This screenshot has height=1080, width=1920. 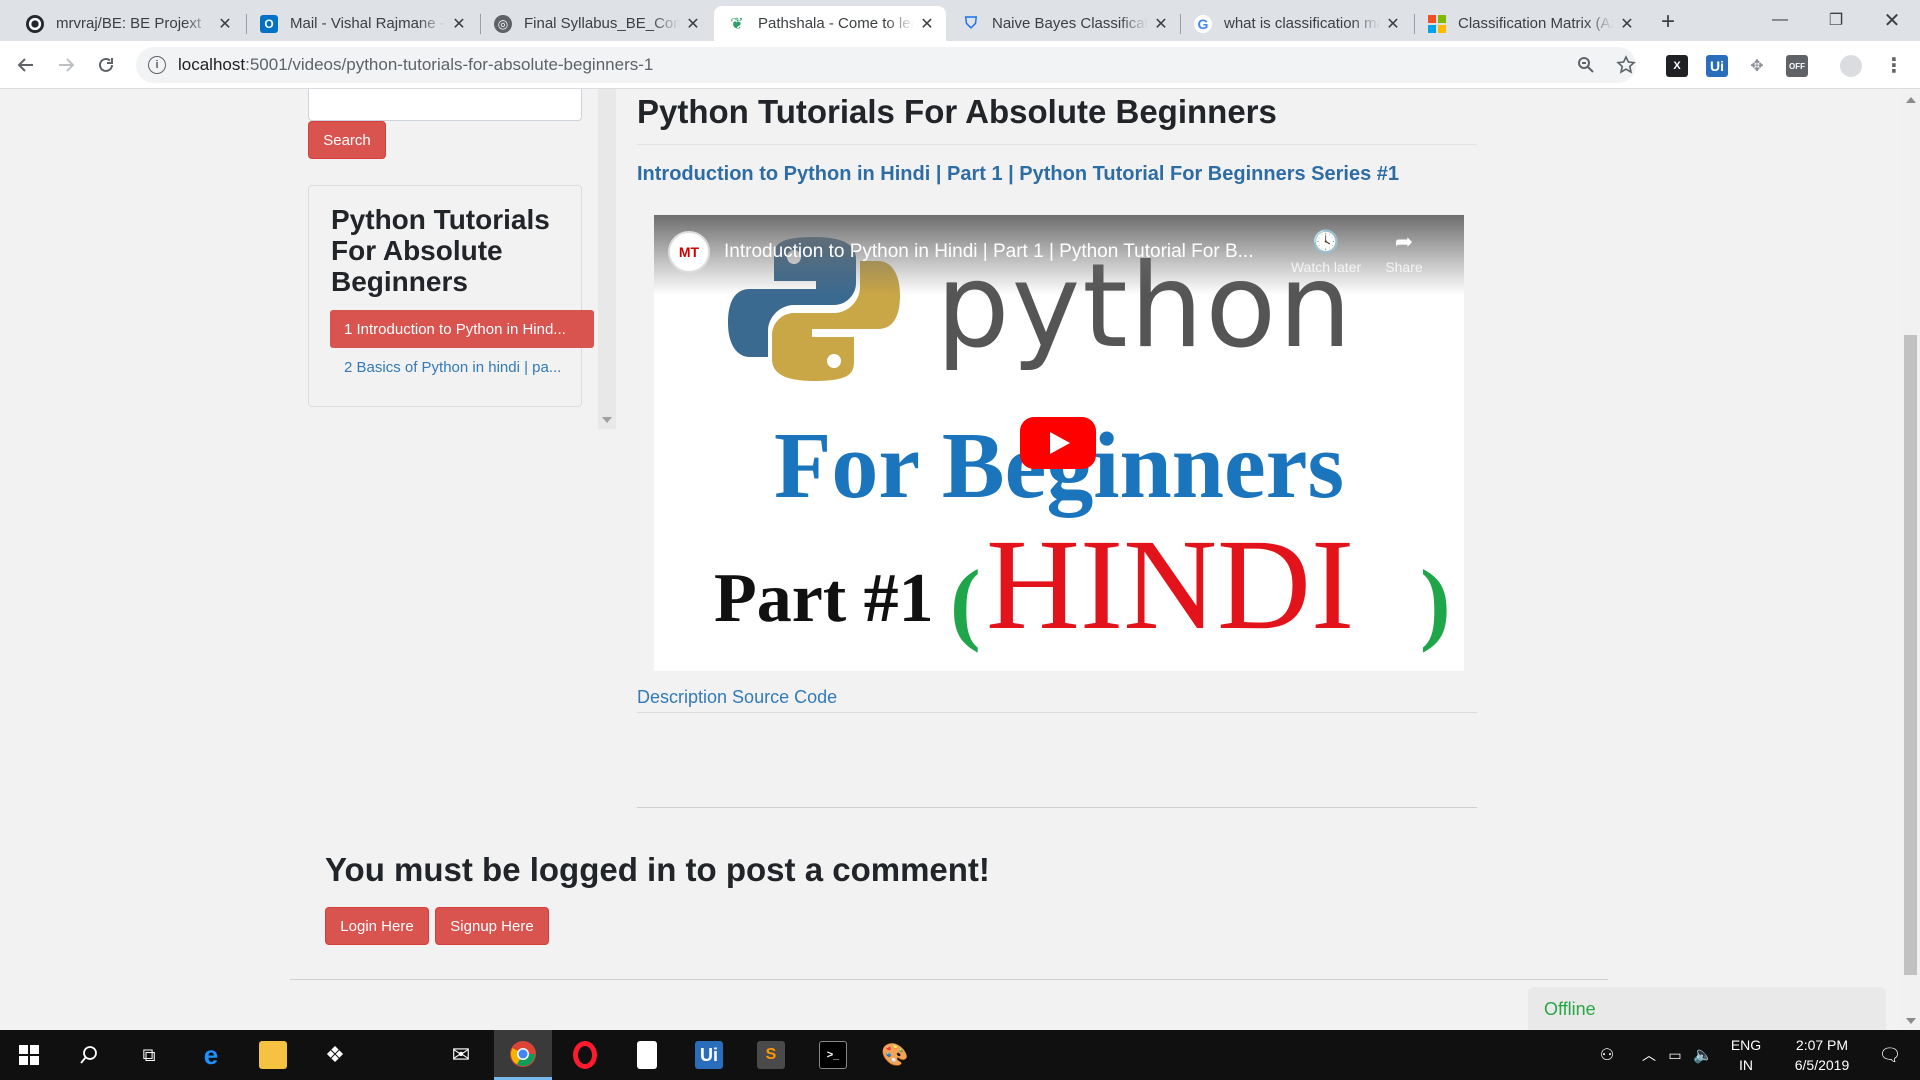 I want to click on watch-later-control: 🕓 Watch later, so click(x=1326, y=252).